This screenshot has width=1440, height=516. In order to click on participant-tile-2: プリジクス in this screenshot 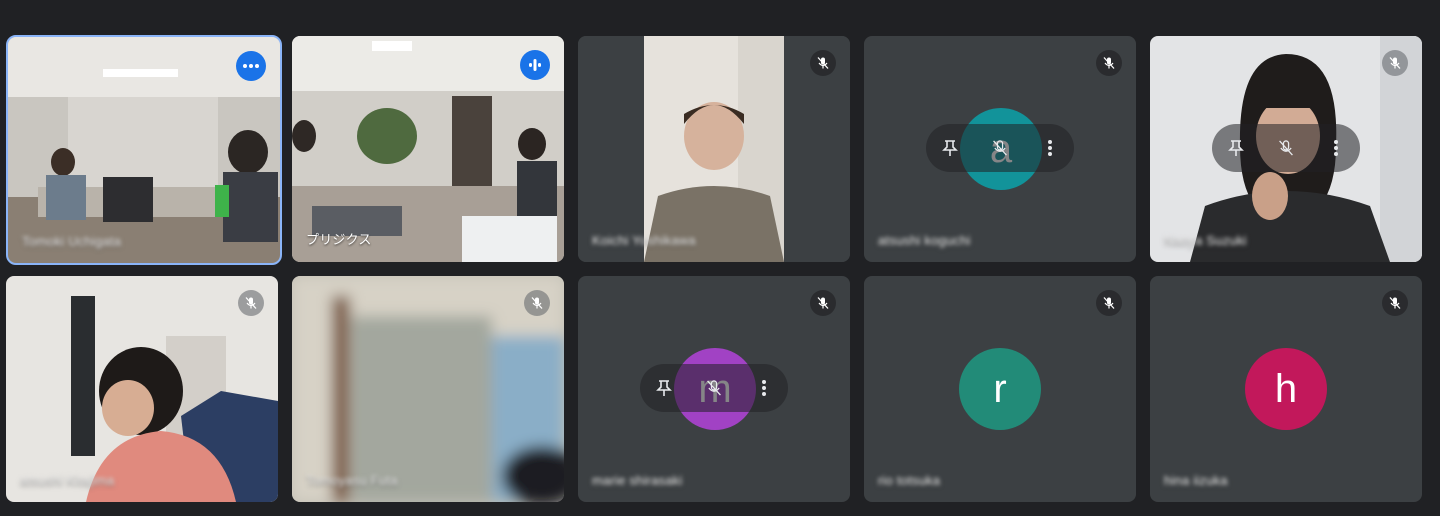, I will do `click(428, 149)`.